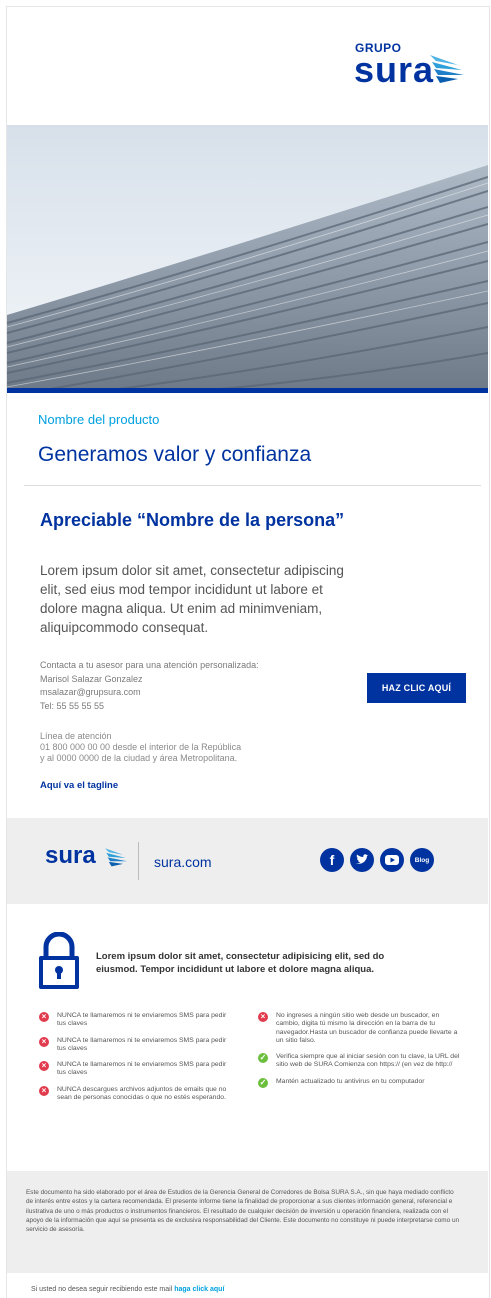 The height and width of the screenshot is (1298, 491). Describe the element at coordinates (199, 1289) in the screenshot. I see `unsubscribe-link: haga click aquí` at that location.